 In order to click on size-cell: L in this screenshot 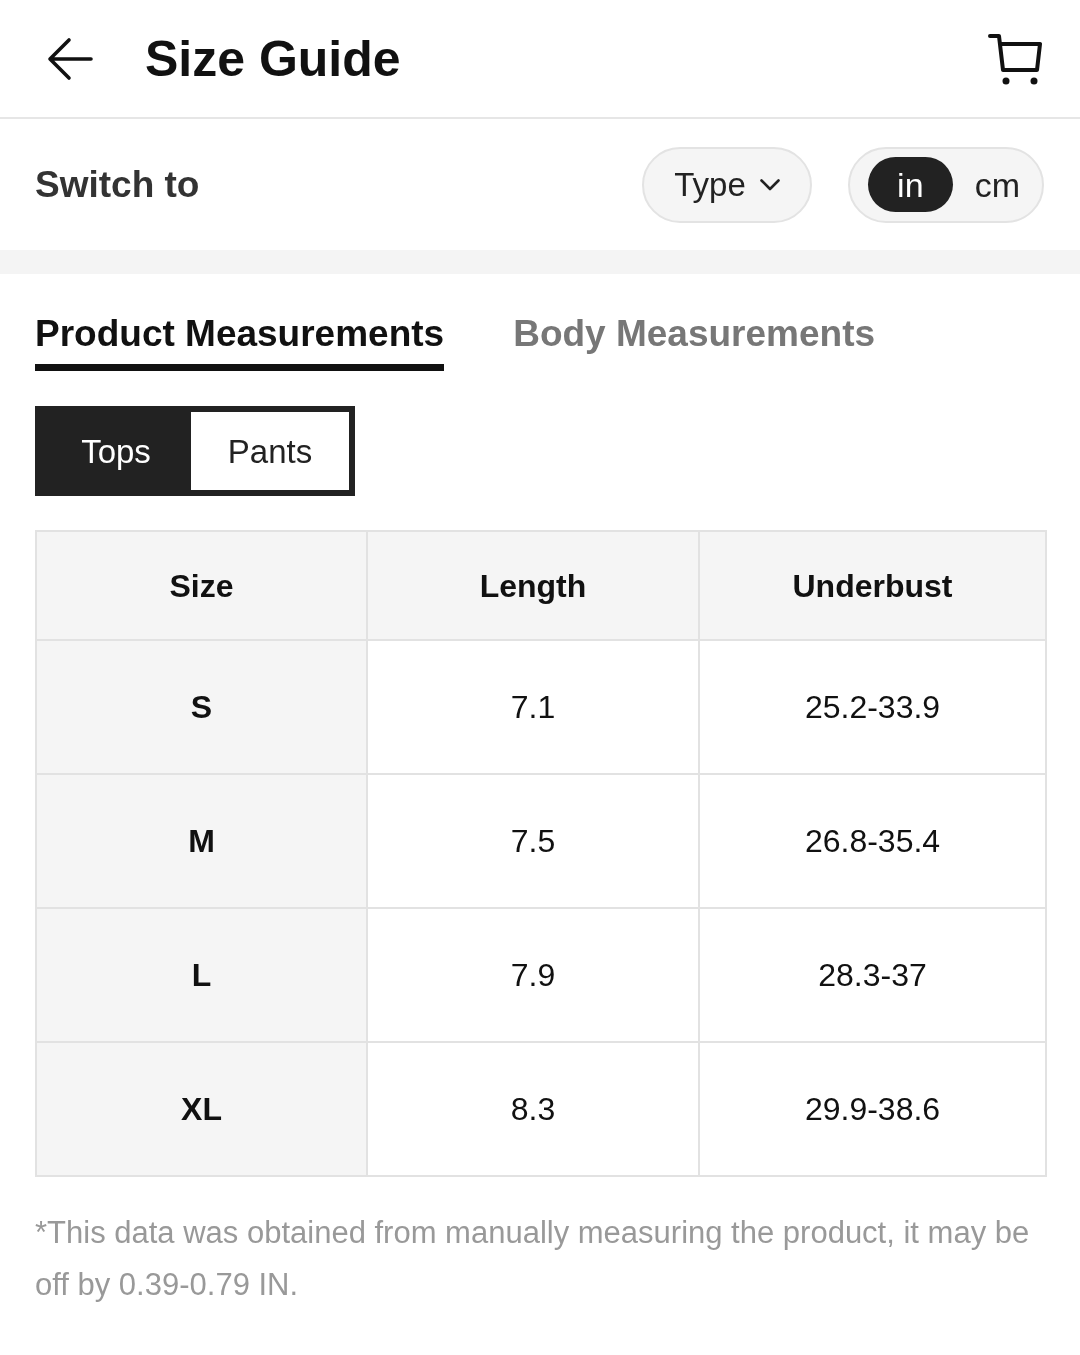, I will do `click(201, 975)`.